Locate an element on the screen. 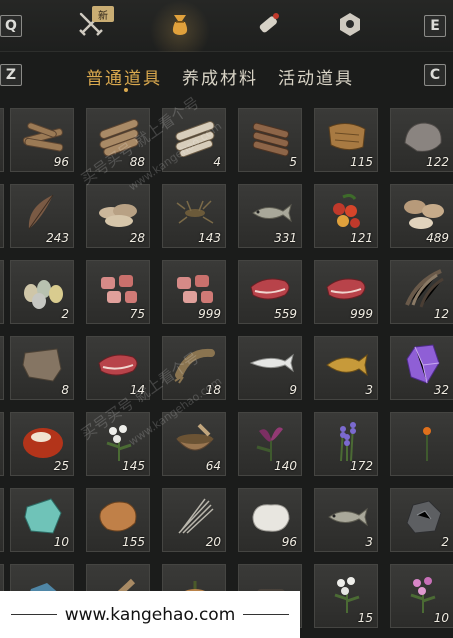  subtab-common-items: 普通道具 is located at coordinates (124, 76).